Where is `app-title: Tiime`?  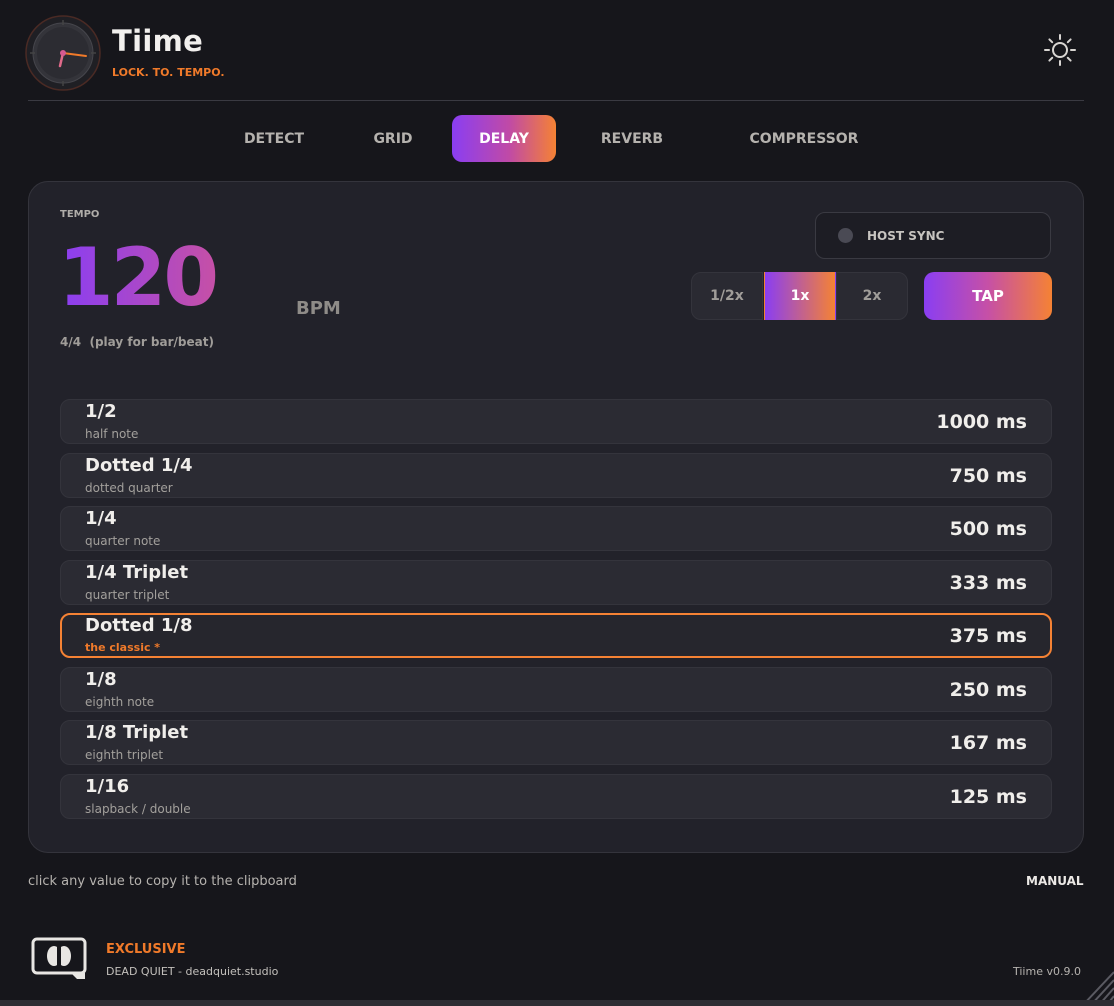
app-title: Tiime is located at coordinates (158, 41).